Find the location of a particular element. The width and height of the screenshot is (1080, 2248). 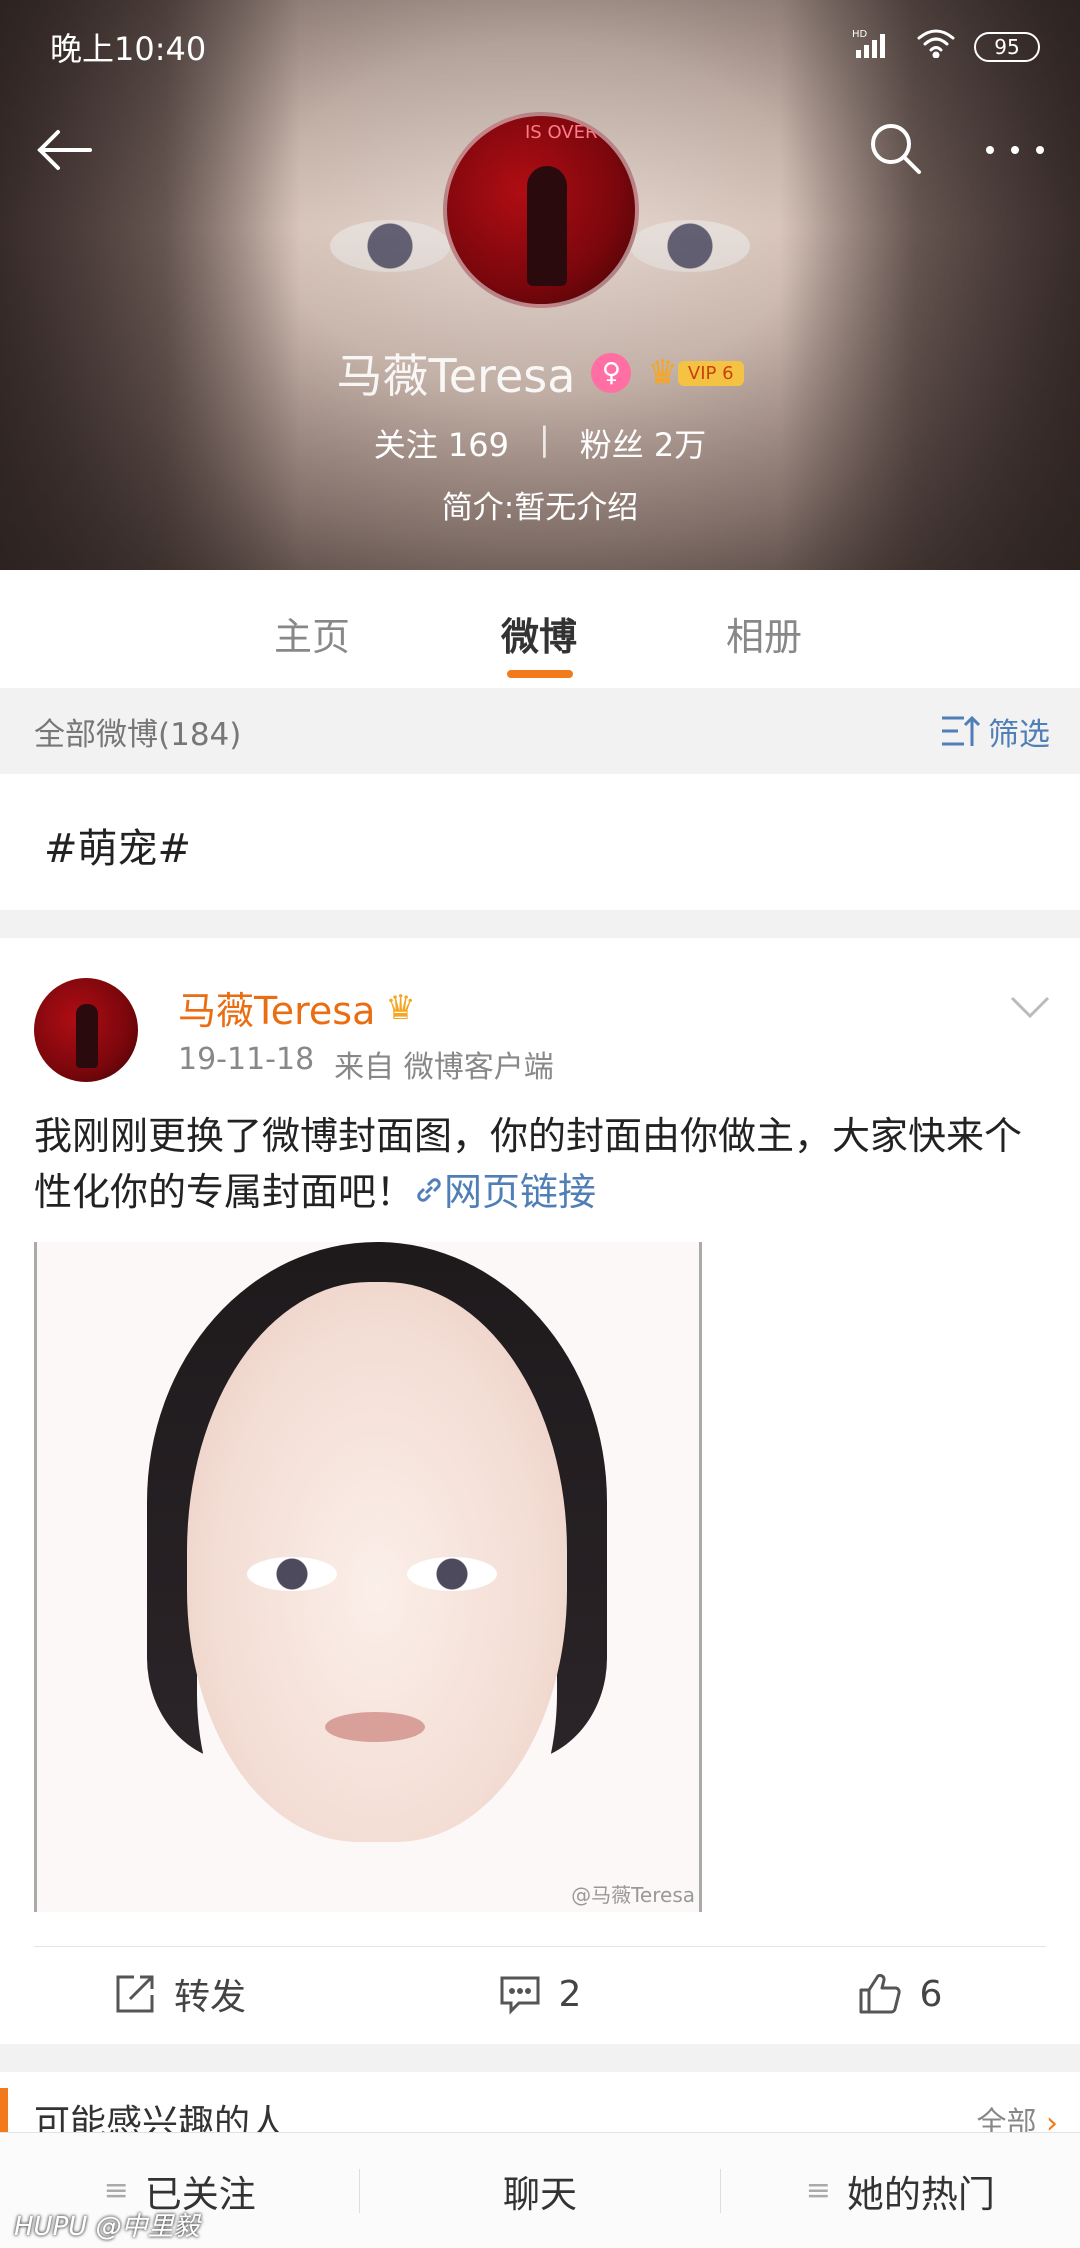

profile-stats: 关注 169 | 粉丝 2万 is located at coordinates (540, 443).